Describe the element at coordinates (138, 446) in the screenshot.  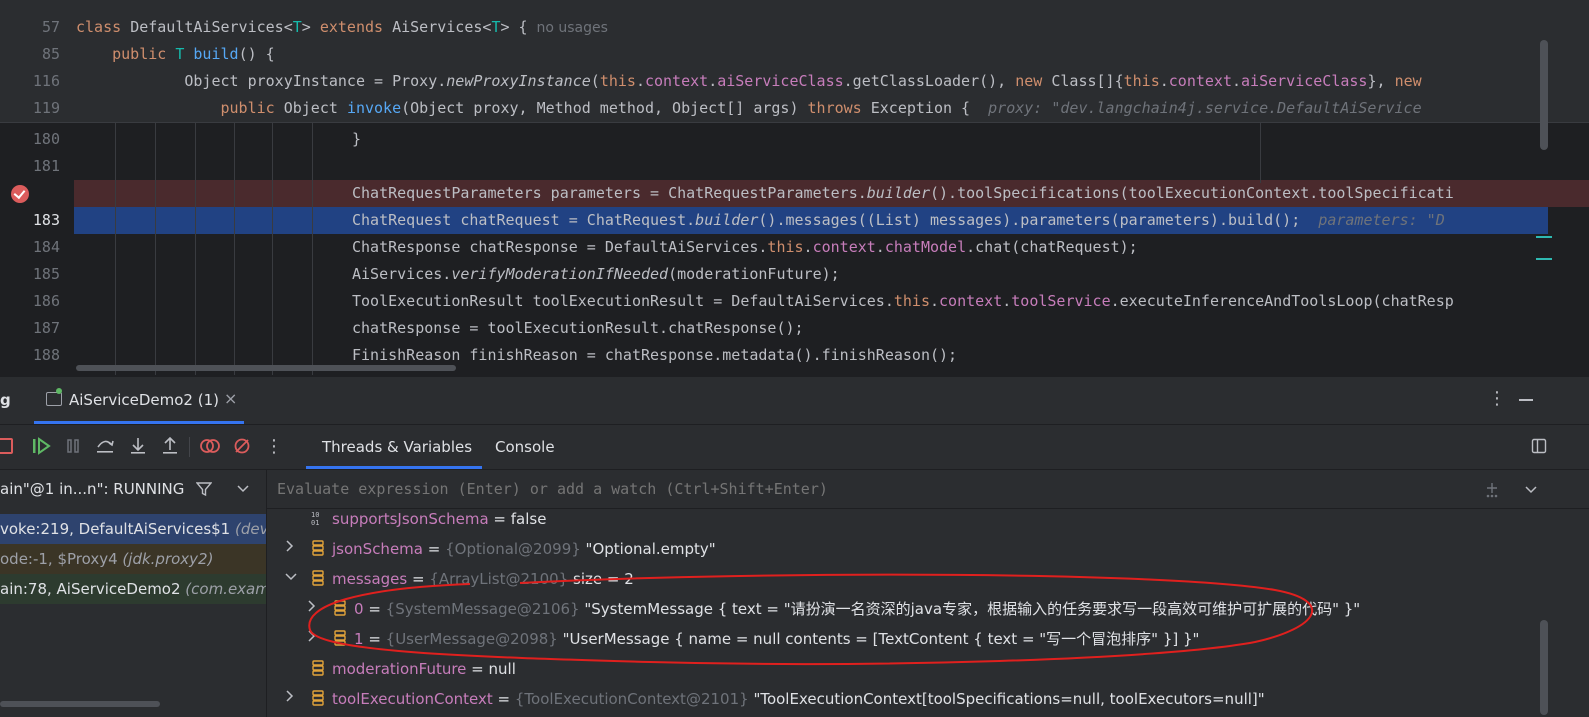
I see `step-into-icon` at that location.